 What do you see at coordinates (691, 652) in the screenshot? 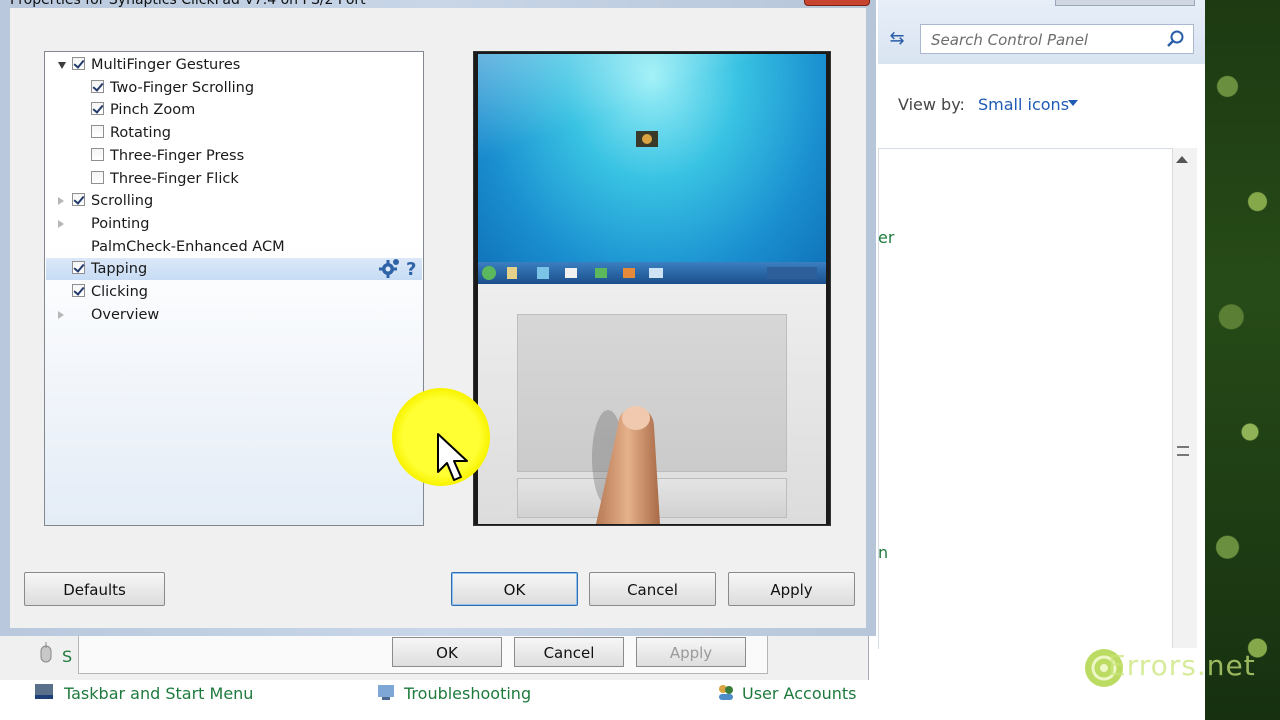
I see `behind-apply-button: Apply` at bounding box center [691, 652].